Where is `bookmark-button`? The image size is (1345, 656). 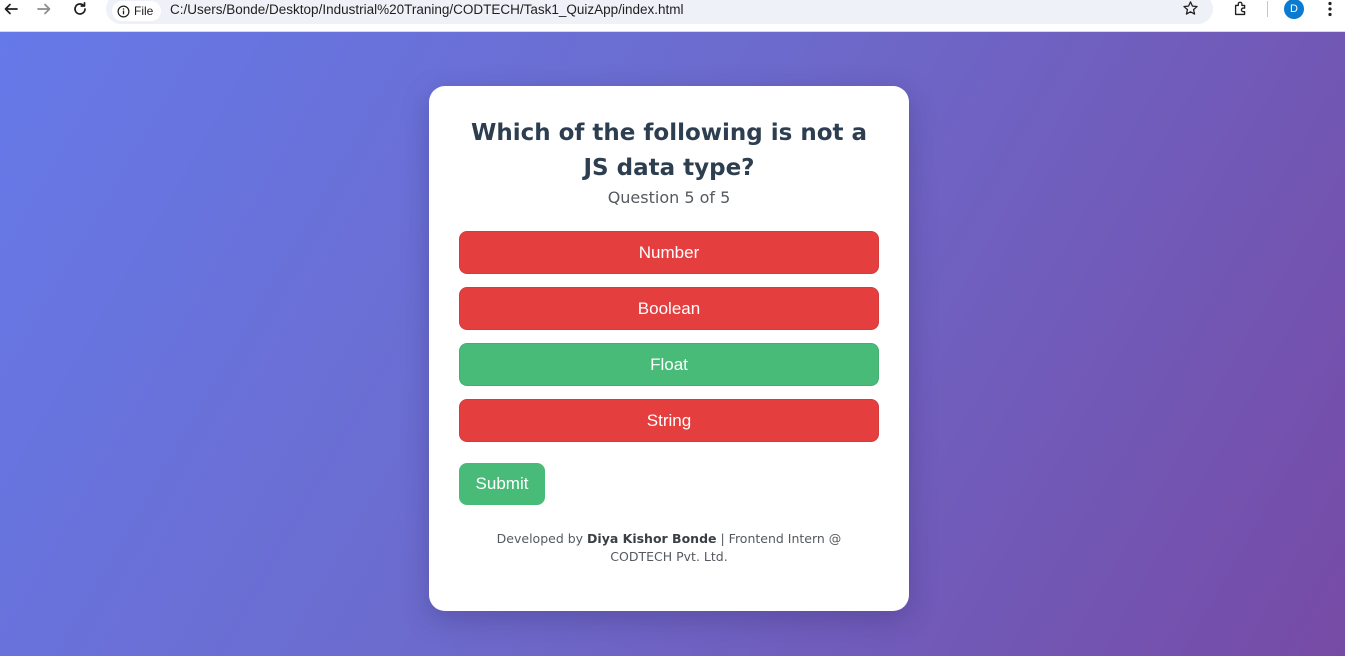
bookmark-button is located at coordinates (1190, 11).